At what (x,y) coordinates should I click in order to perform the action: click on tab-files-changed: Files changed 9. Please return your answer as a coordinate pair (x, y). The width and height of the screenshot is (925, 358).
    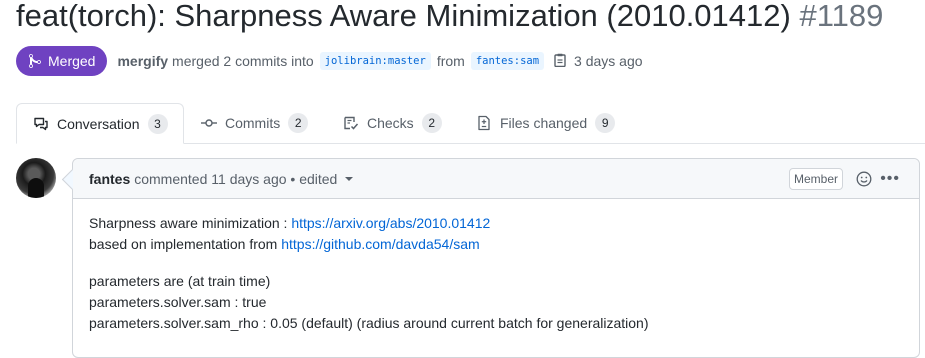
    Looking at the image, I should click on (546, 123).